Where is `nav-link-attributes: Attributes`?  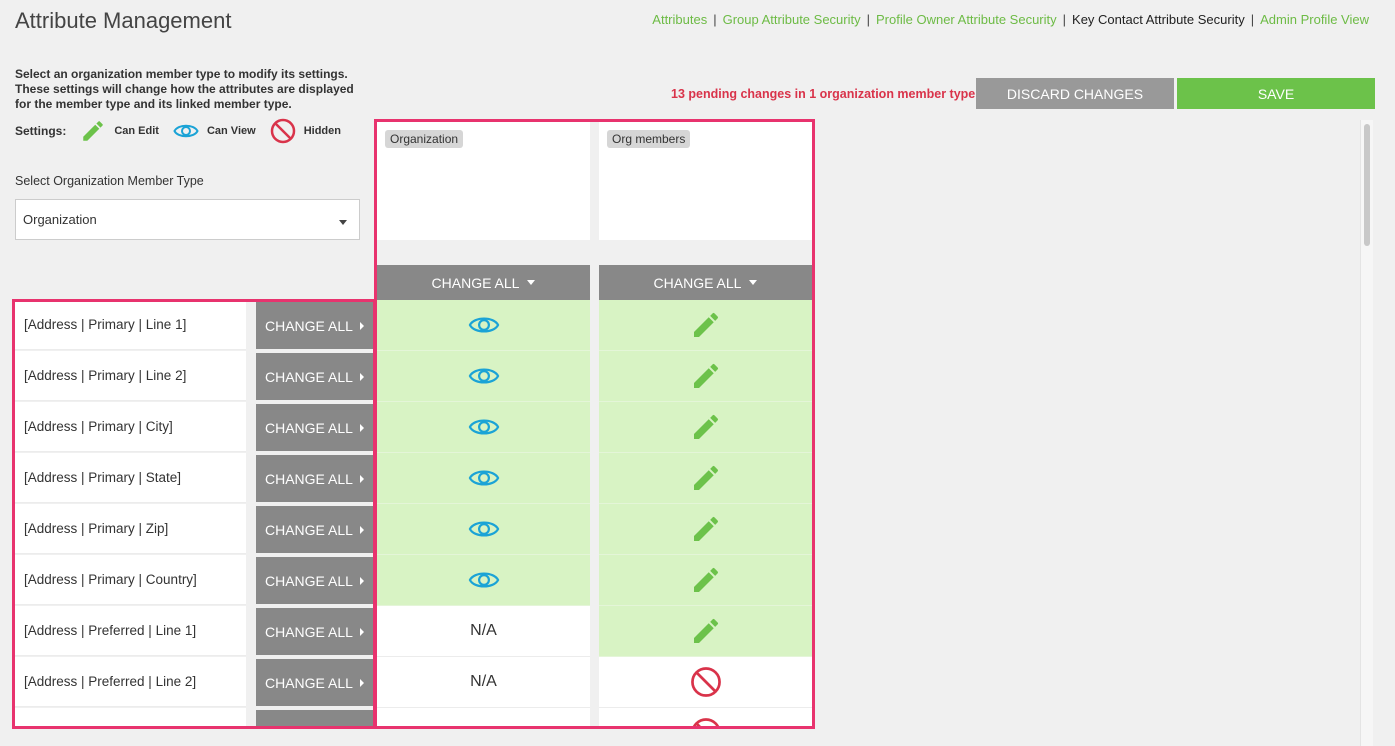 nav-link-attributes: Attributes is located at coordinates (679, 19).